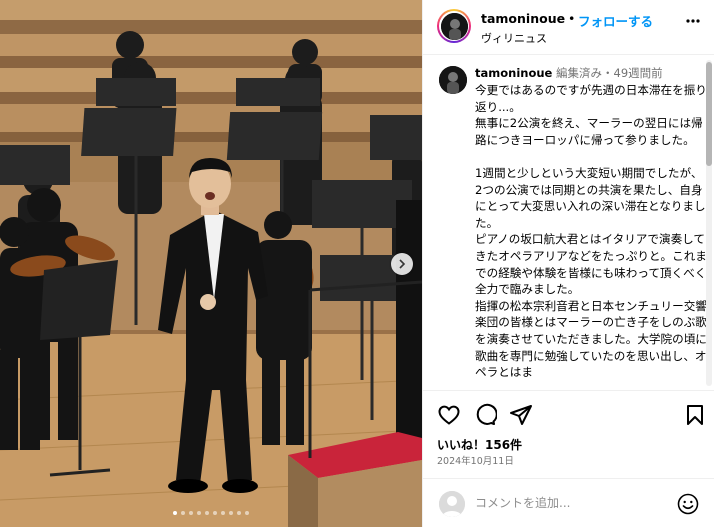  I want to click on post-date: 2024年10月11日, so click(475, 461).